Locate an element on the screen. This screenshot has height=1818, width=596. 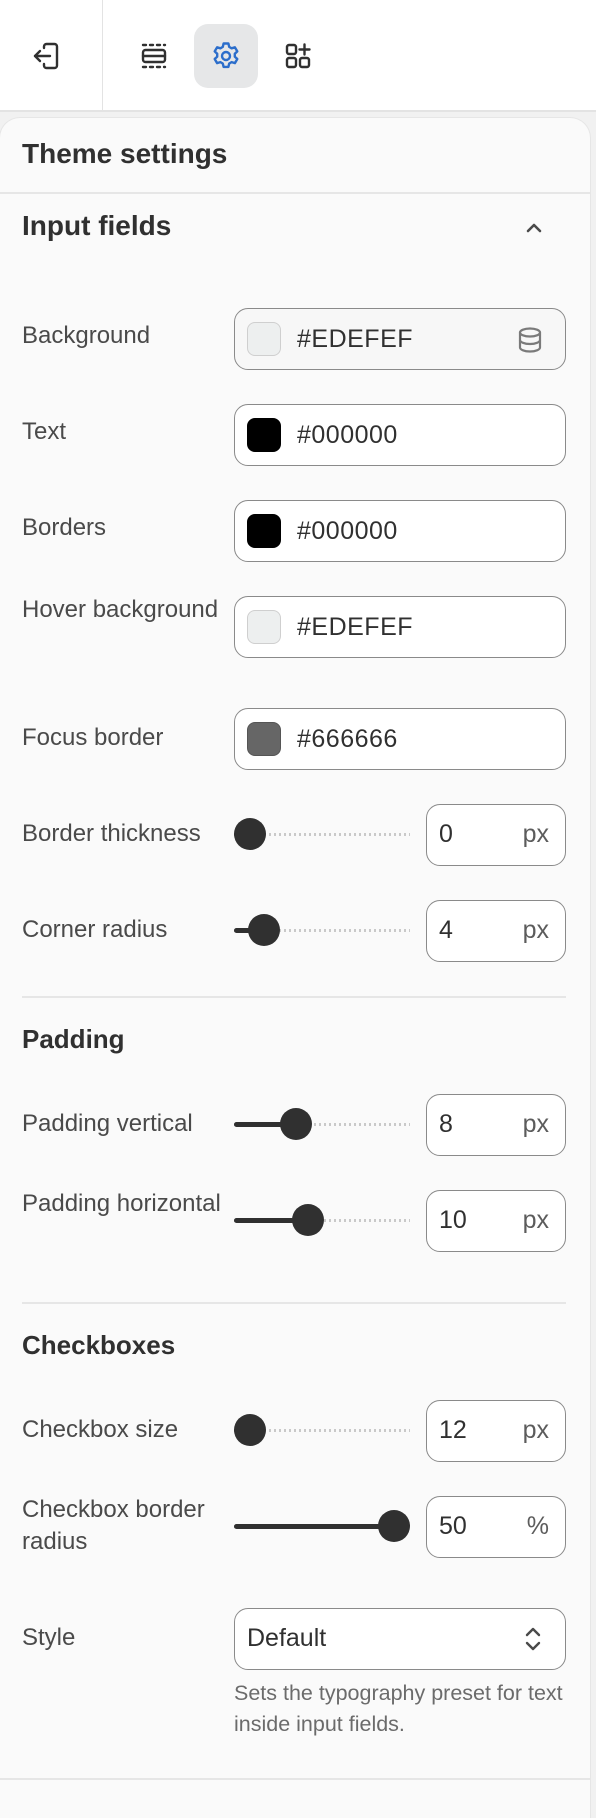
border-thickness-slider is located at coordinates (322, 834).